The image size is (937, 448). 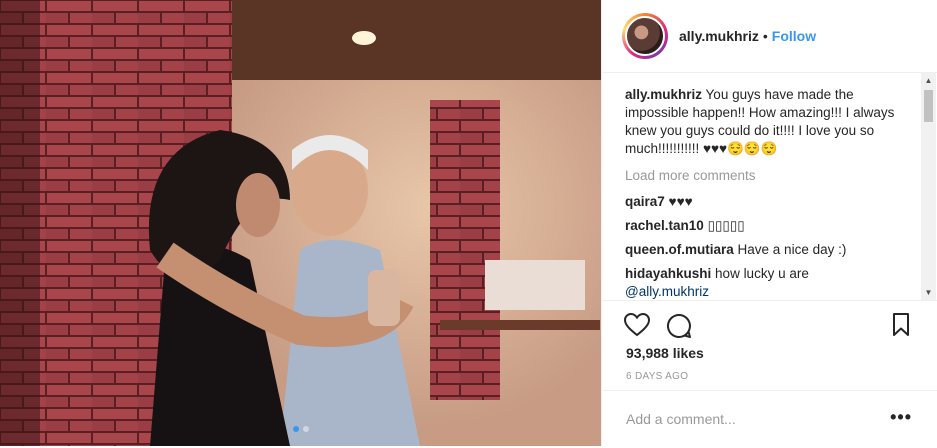 I want to click on scroll-down-arrow-icon: ▼, so click(x=928, y=292).